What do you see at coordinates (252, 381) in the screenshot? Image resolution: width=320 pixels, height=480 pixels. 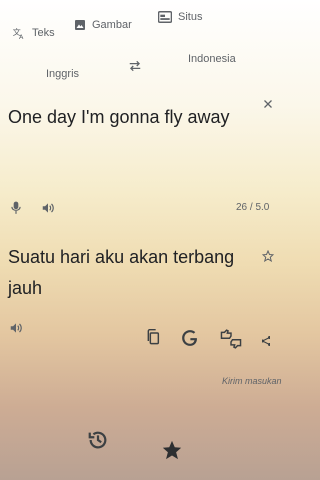 I see `send-feedback-link: Kirim masukan` at bounding box center [252, 381].